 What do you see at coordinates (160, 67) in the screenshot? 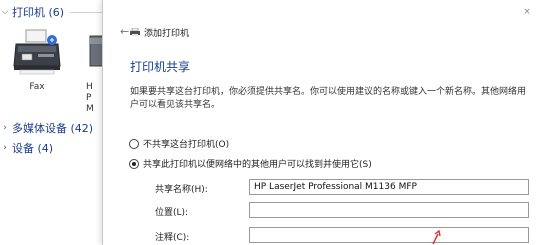
I see `page-title: 打印机共享` at bounding box center [160, 67].